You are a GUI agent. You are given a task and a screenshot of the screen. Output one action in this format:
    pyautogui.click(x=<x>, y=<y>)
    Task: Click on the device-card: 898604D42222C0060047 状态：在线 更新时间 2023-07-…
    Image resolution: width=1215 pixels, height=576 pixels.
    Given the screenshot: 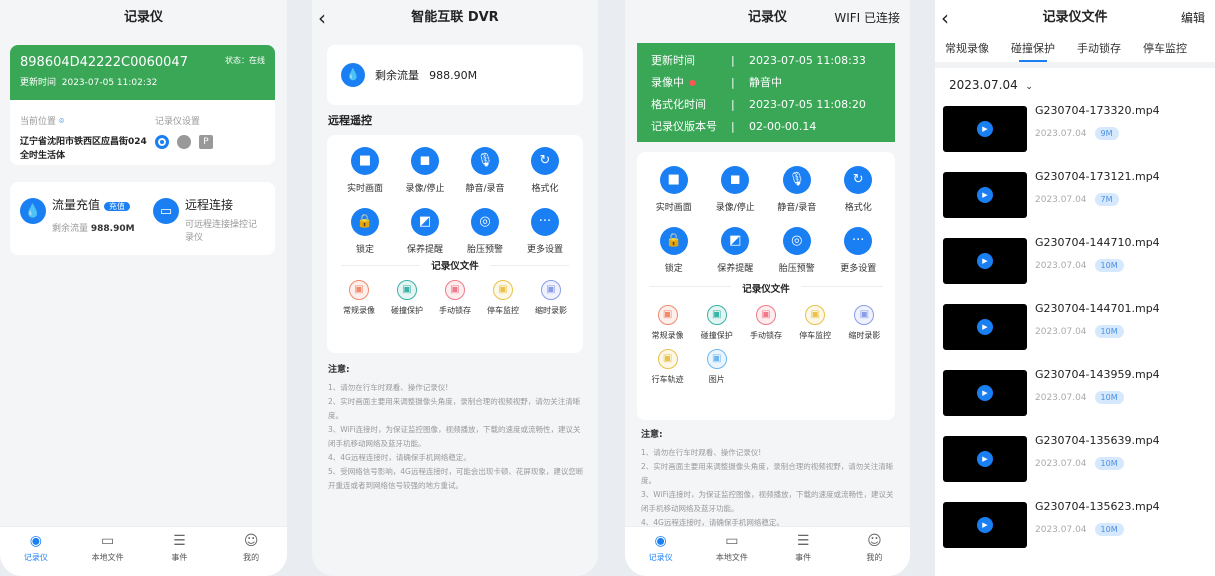 What is the action you would take?
    pyautogui.click(x=142, y=105)
    